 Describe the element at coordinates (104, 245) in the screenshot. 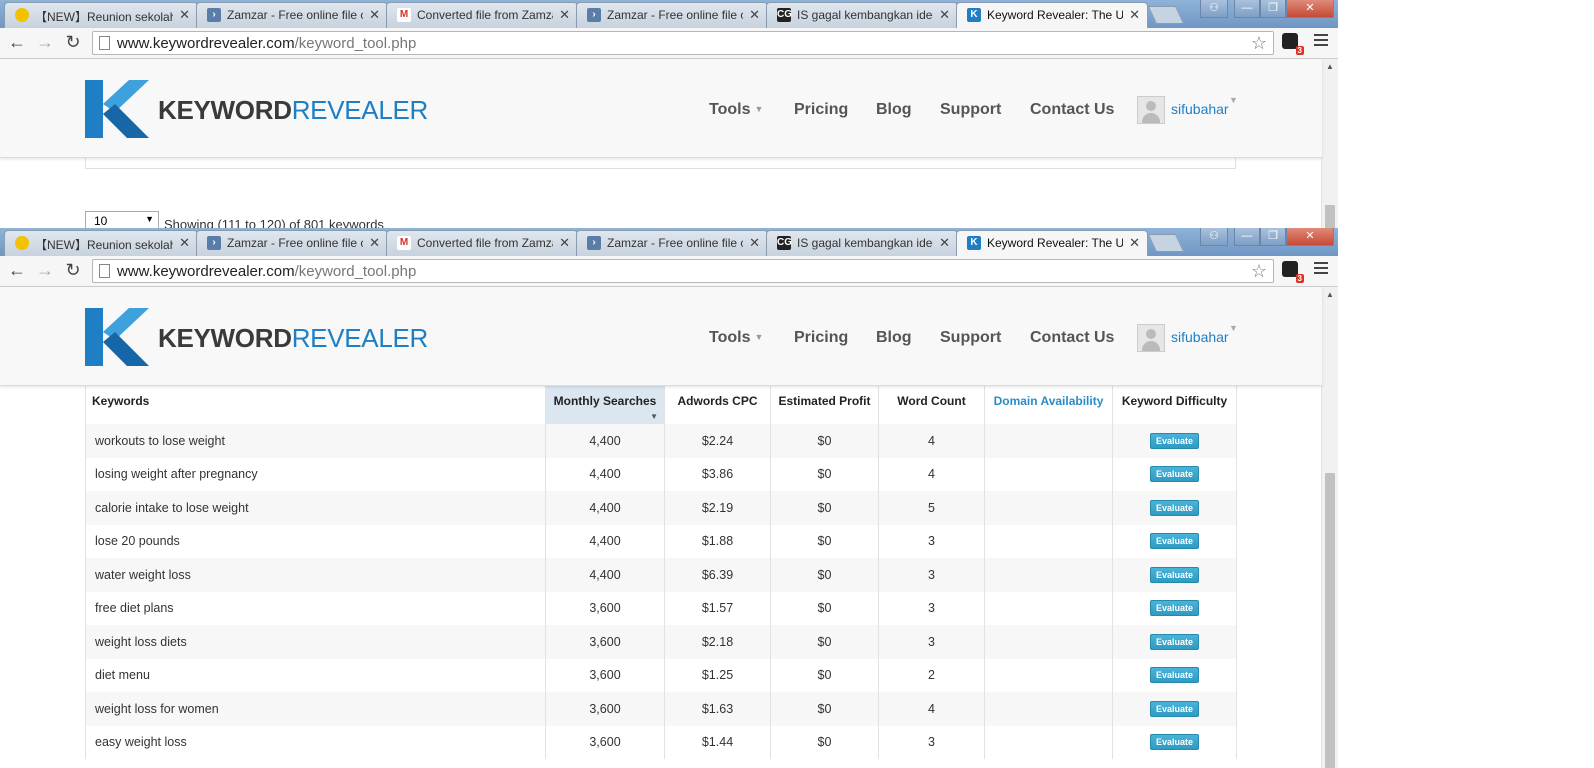

I see `tab-title: 【NEW】Reunion sekolah` at that location.